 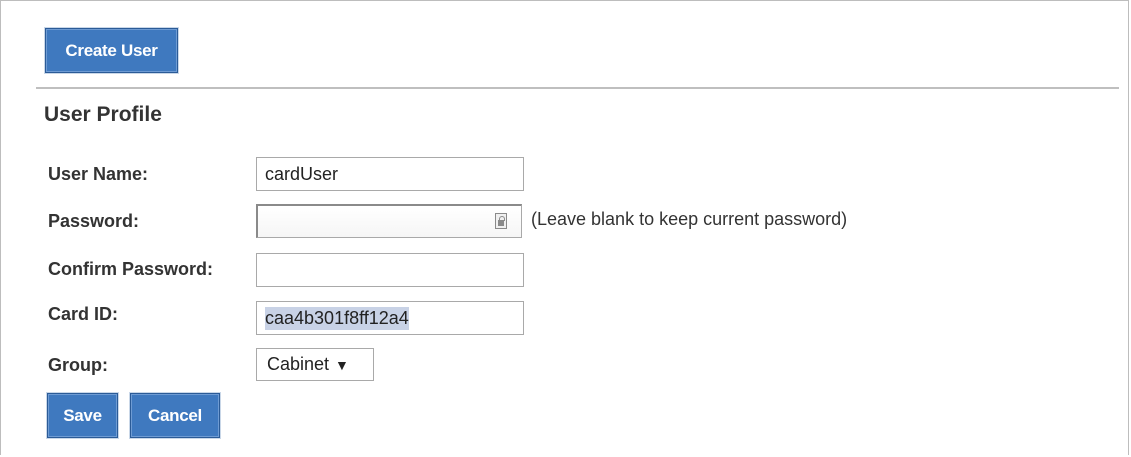 What do you see at coordinates (298, 364) in the screenshot?
I see `group-selected-value: Cabinet` at bounding box center [298, 364].